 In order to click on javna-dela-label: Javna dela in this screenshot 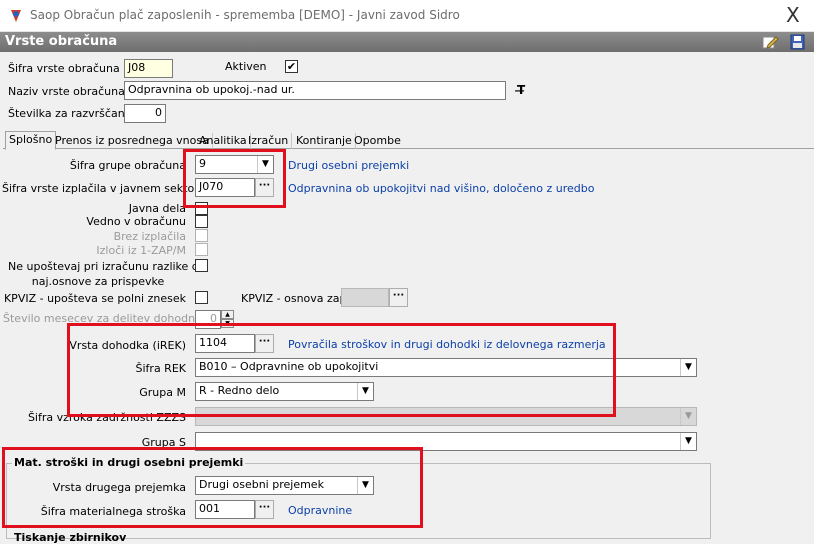, I will do `click(157, 208)`.